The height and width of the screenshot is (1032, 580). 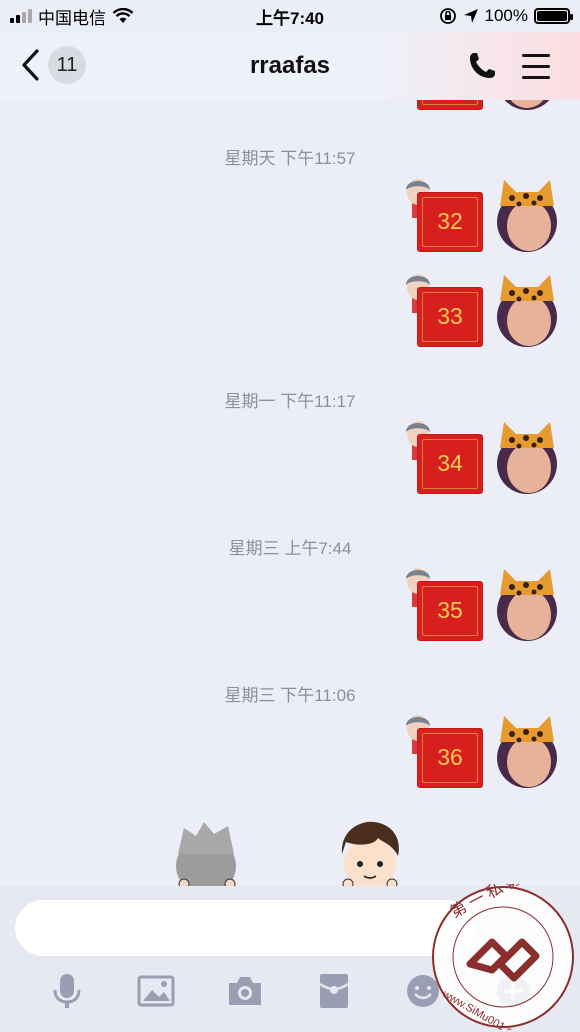 I want to click on bubble-number: 35, so click(x=450, y=610).